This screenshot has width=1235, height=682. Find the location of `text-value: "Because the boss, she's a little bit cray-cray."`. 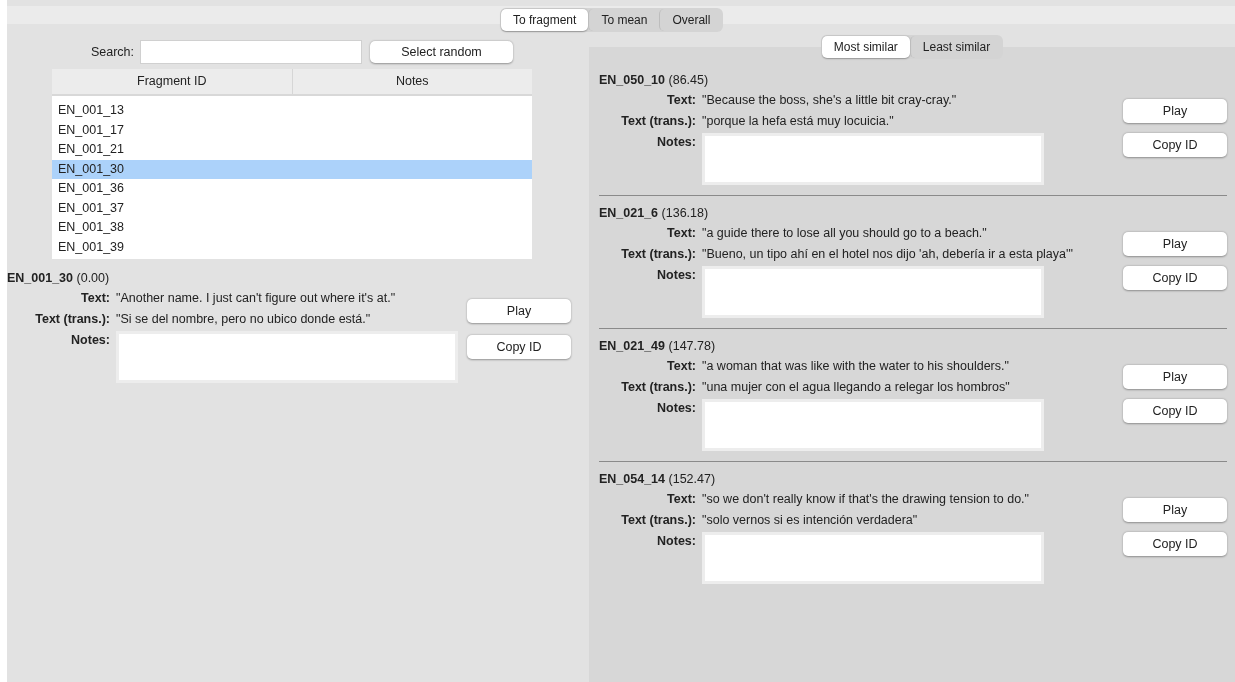

text-value: "Because the boss, she's a little bit cray-cray." is located at coordinates (830, 100).